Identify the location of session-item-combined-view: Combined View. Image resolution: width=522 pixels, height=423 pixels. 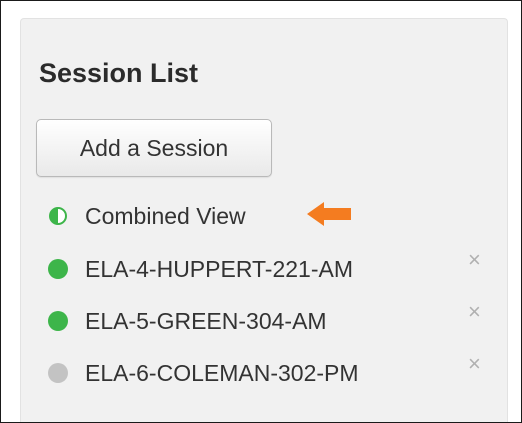
(268, 216).